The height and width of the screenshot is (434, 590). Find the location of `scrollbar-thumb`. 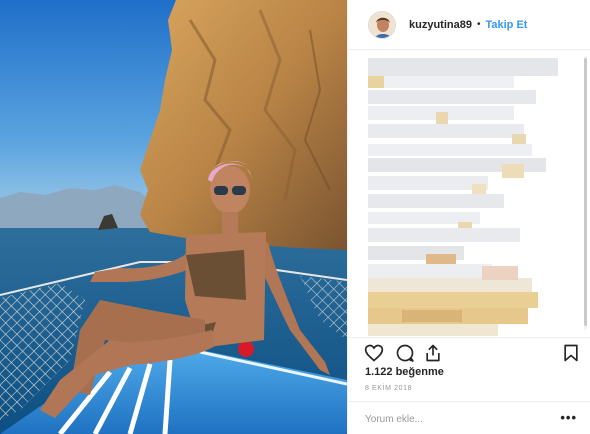

scrollbar-thumb is located at coordinates (585, 192).